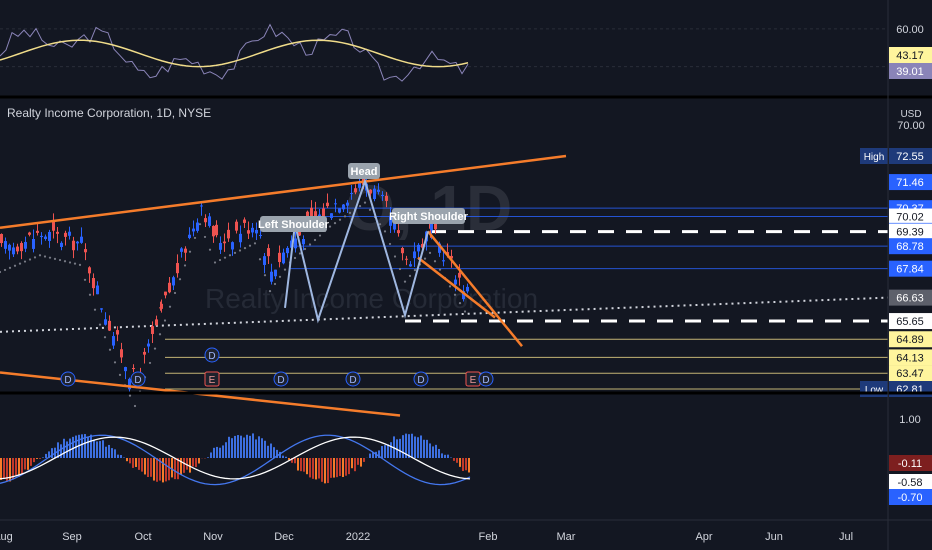  Describe the element at coordinates (910, 56) in the screenshot. I see `rsi-value: 43.17` at that location.